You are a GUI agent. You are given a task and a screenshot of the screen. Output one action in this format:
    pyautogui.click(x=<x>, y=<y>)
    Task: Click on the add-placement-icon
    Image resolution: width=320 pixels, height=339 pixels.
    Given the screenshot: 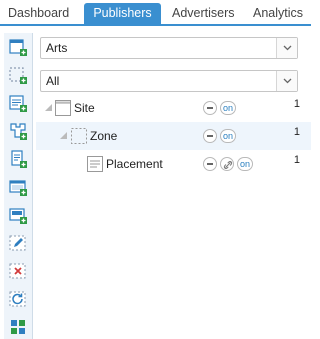 What is the action you would take?
    pyautogui.click(x=18, y=103)
    